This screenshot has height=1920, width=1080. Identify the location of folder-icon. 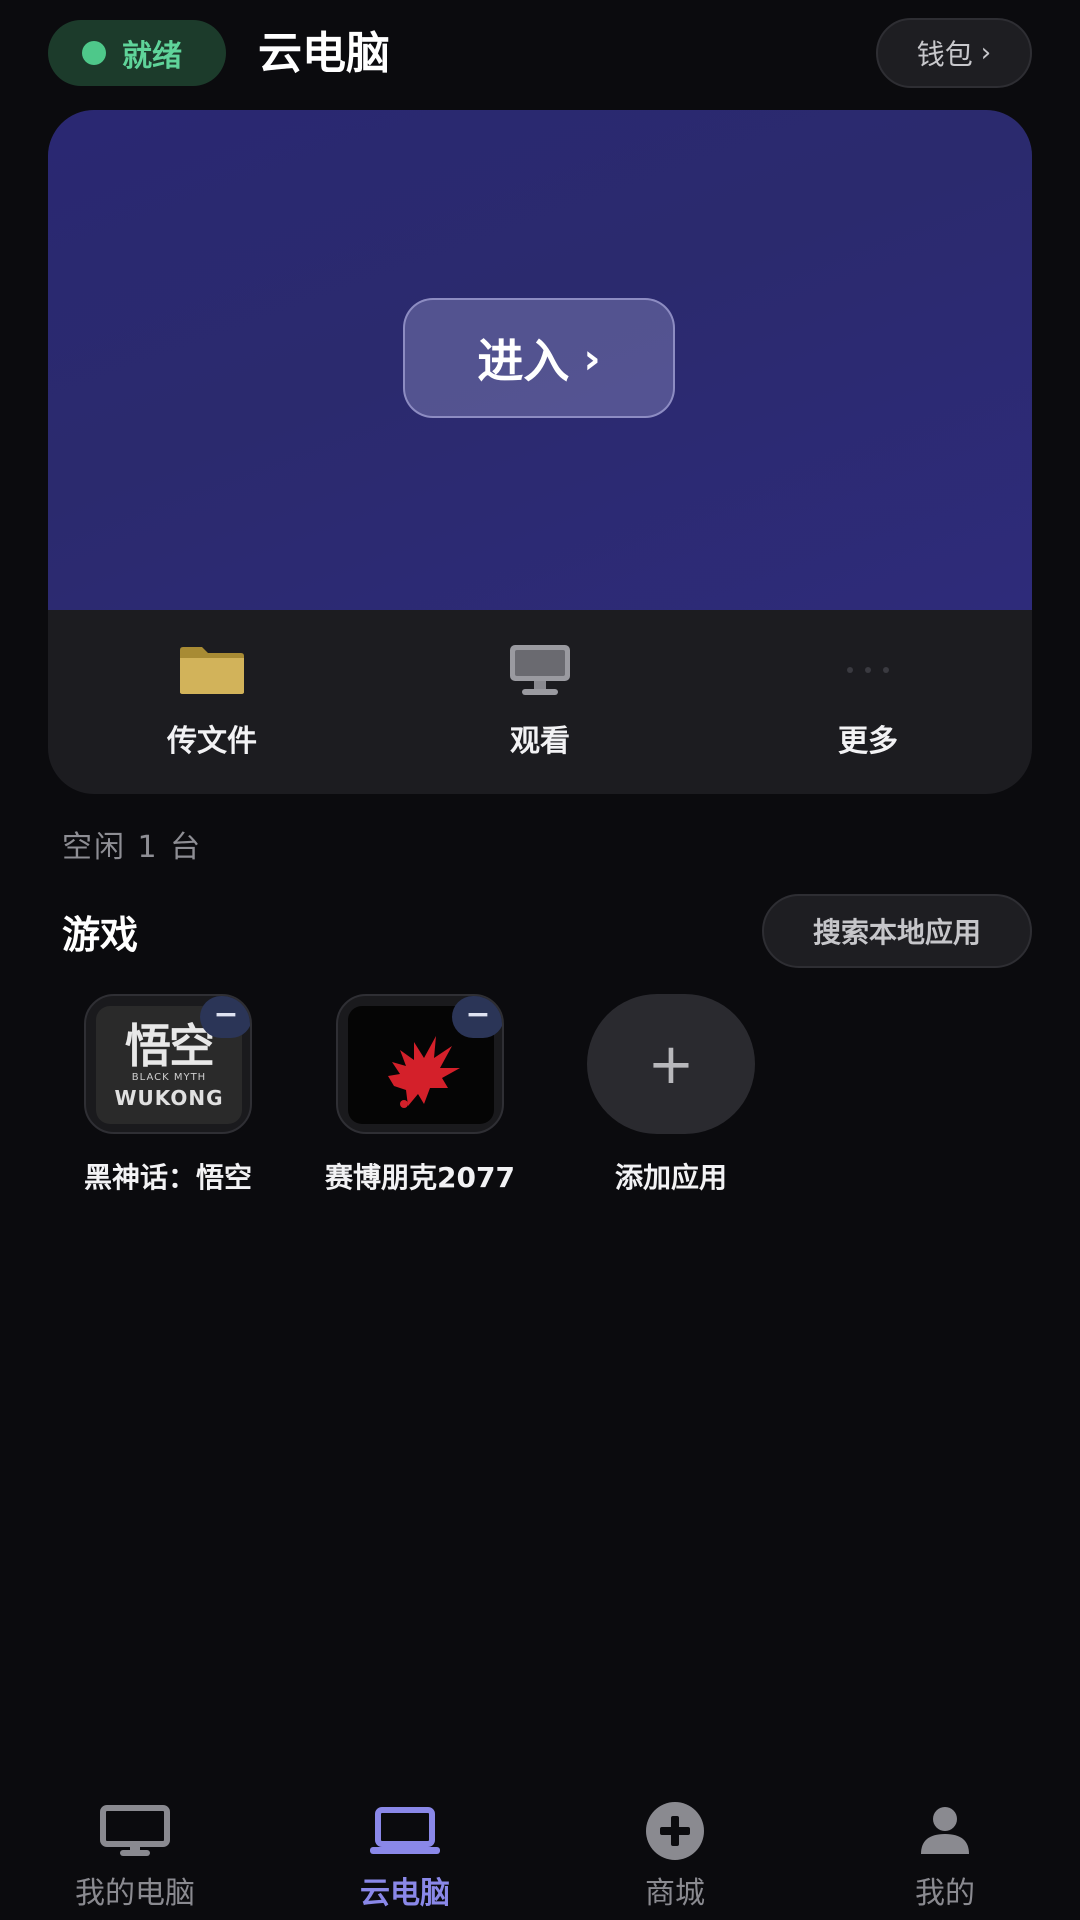
(212, 670).